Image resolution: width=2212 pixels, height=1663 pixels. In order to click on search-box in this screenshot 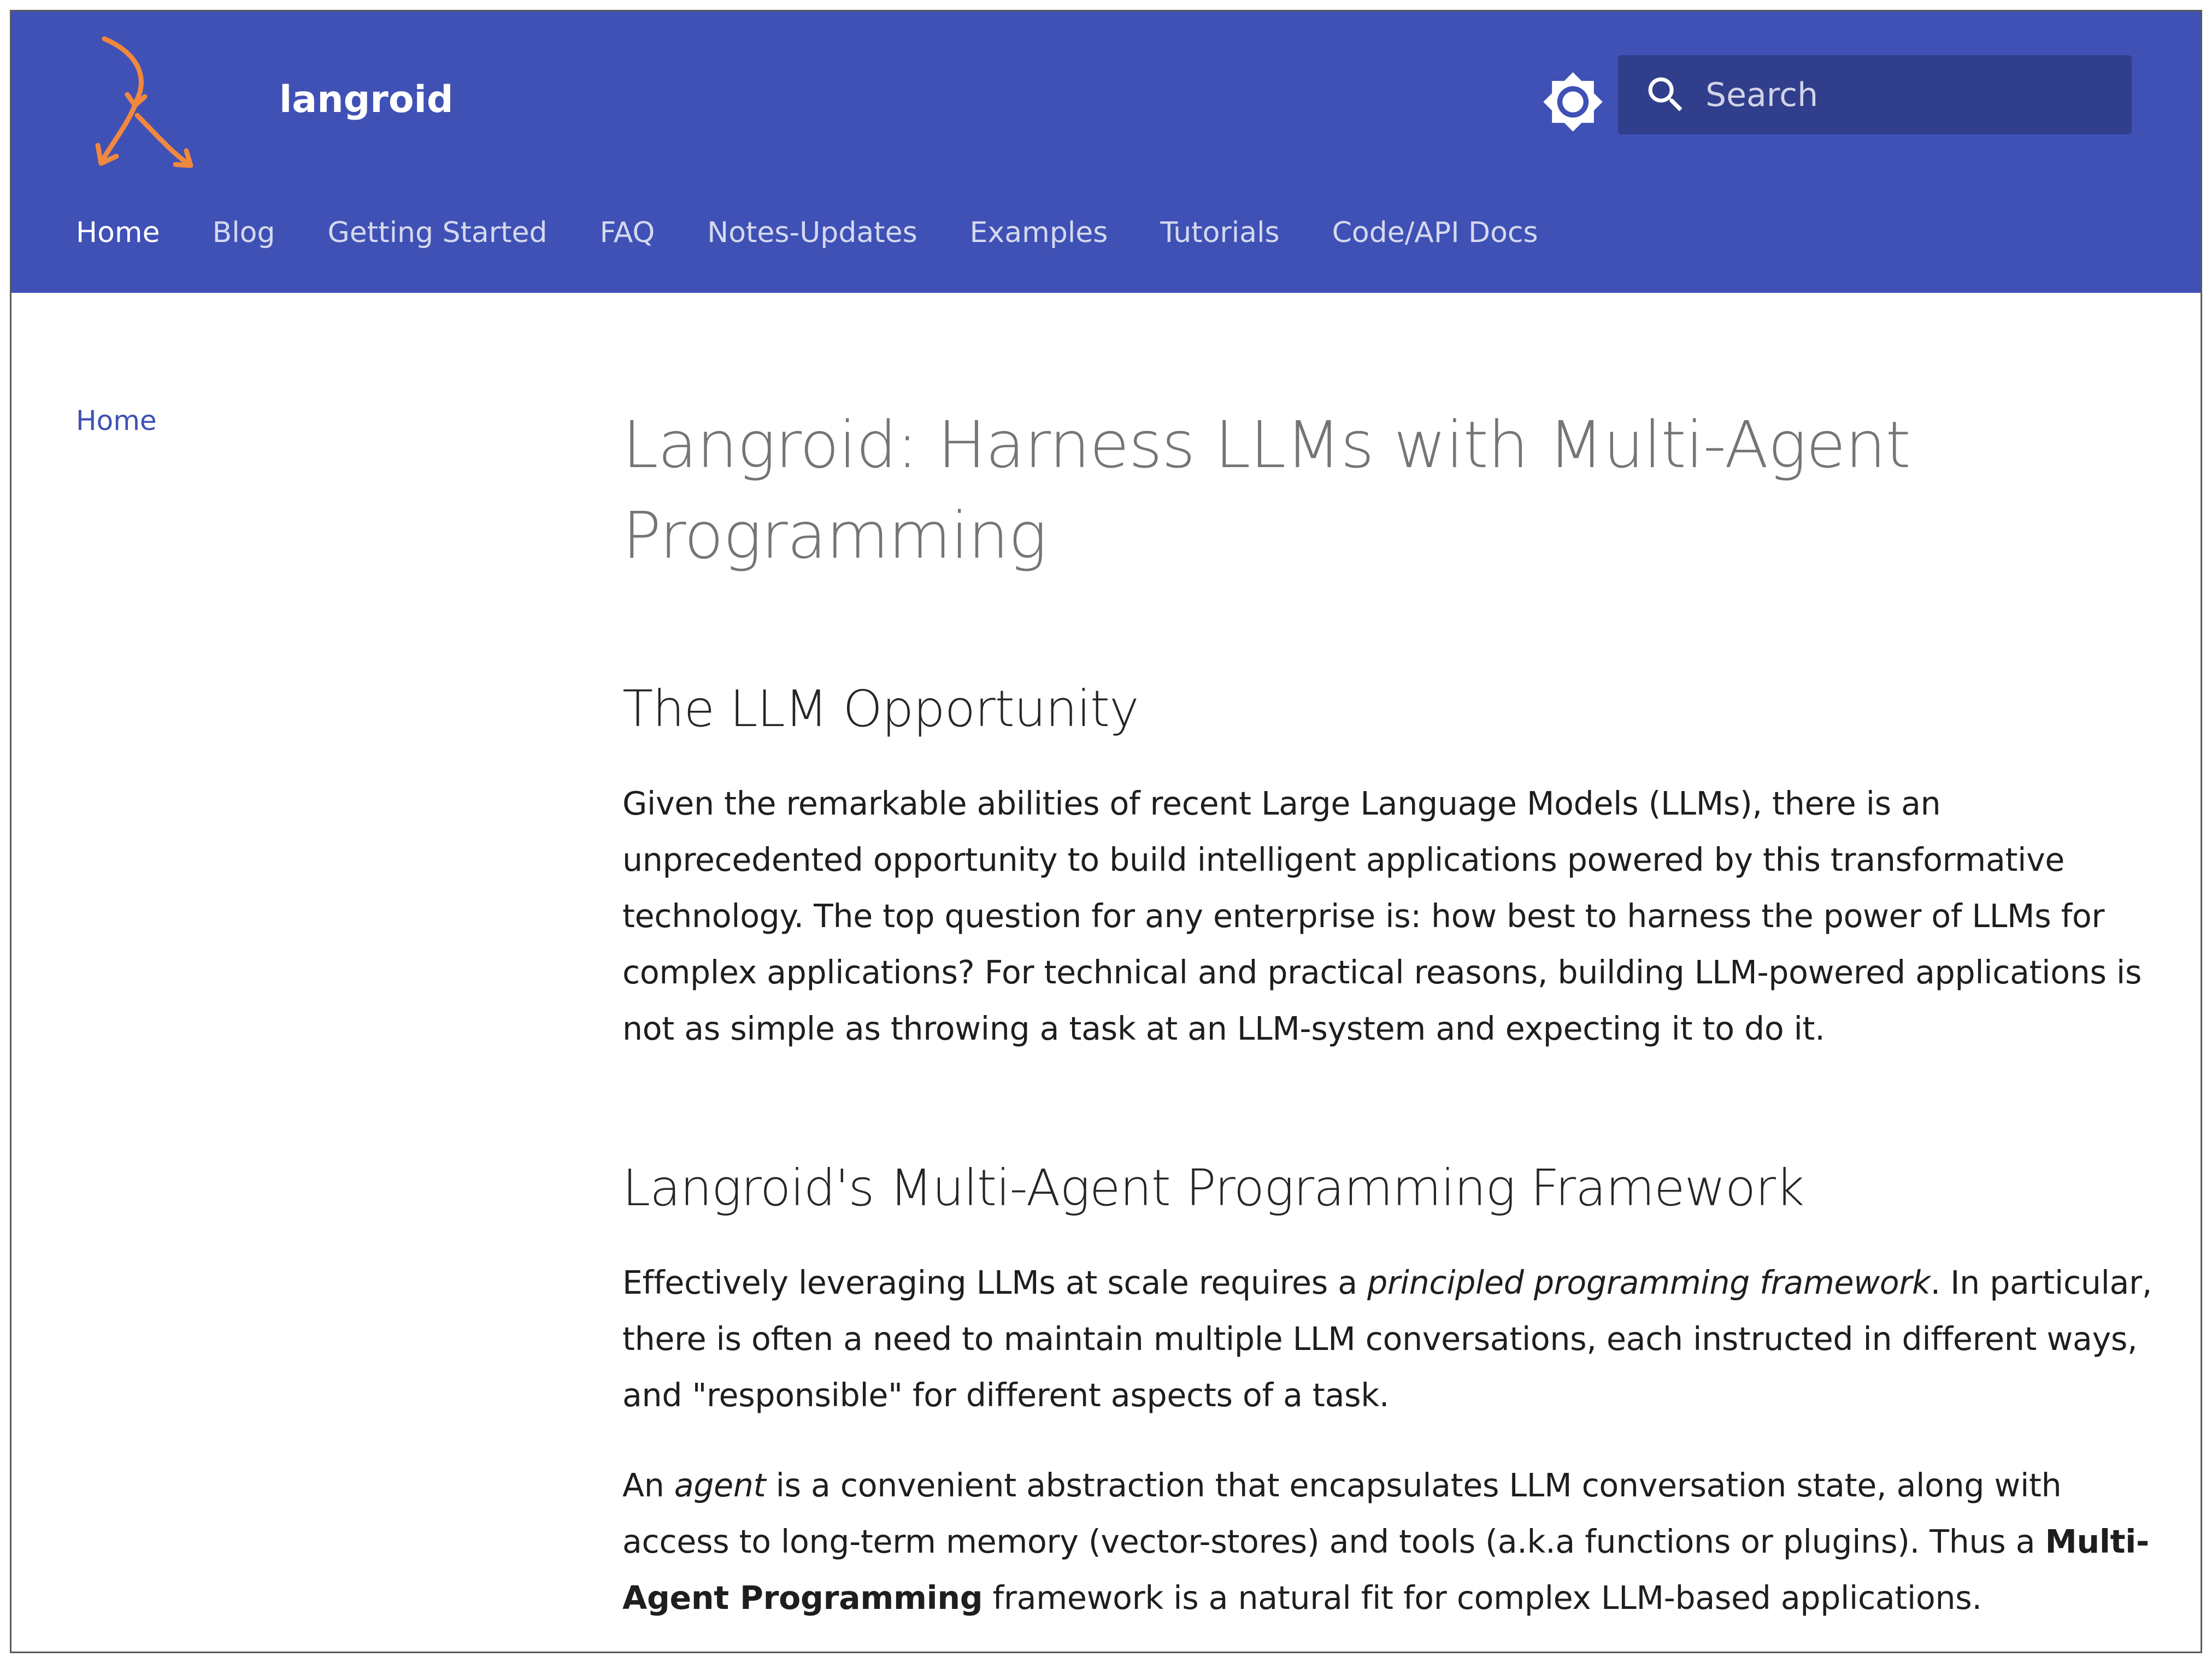, I will do `click(1875, 95)`.